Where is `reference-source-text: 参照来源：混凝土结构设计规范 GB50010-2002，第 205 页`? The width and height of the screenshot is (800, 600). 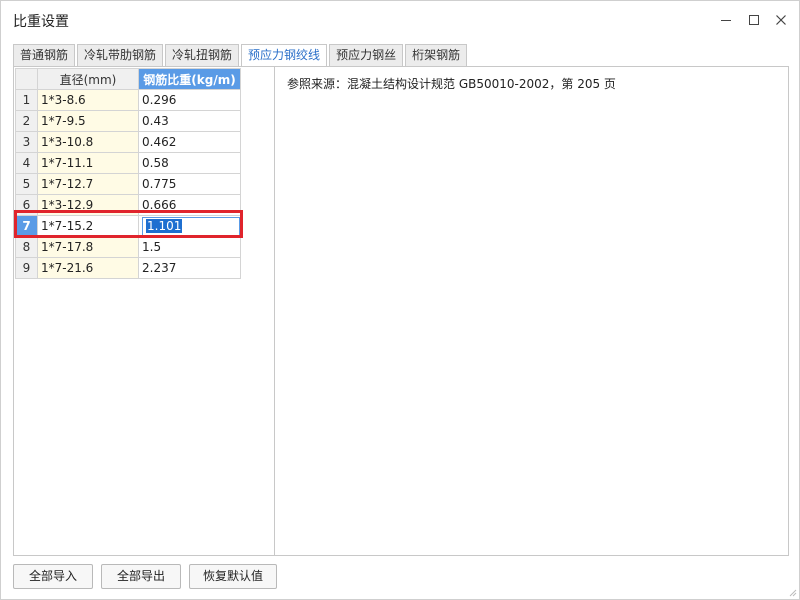 reference-source-text: 参照来源：混凝土结构设计规范 GB50010-2002，第 205 页 is located at coordinates (451, 84).